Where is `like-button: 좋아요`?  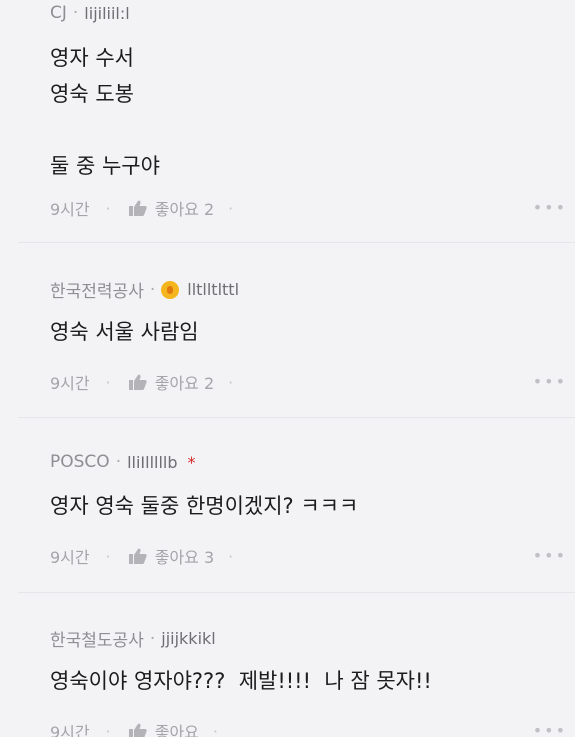
like-button: 좋아요 is located at coordinates (163, 728).